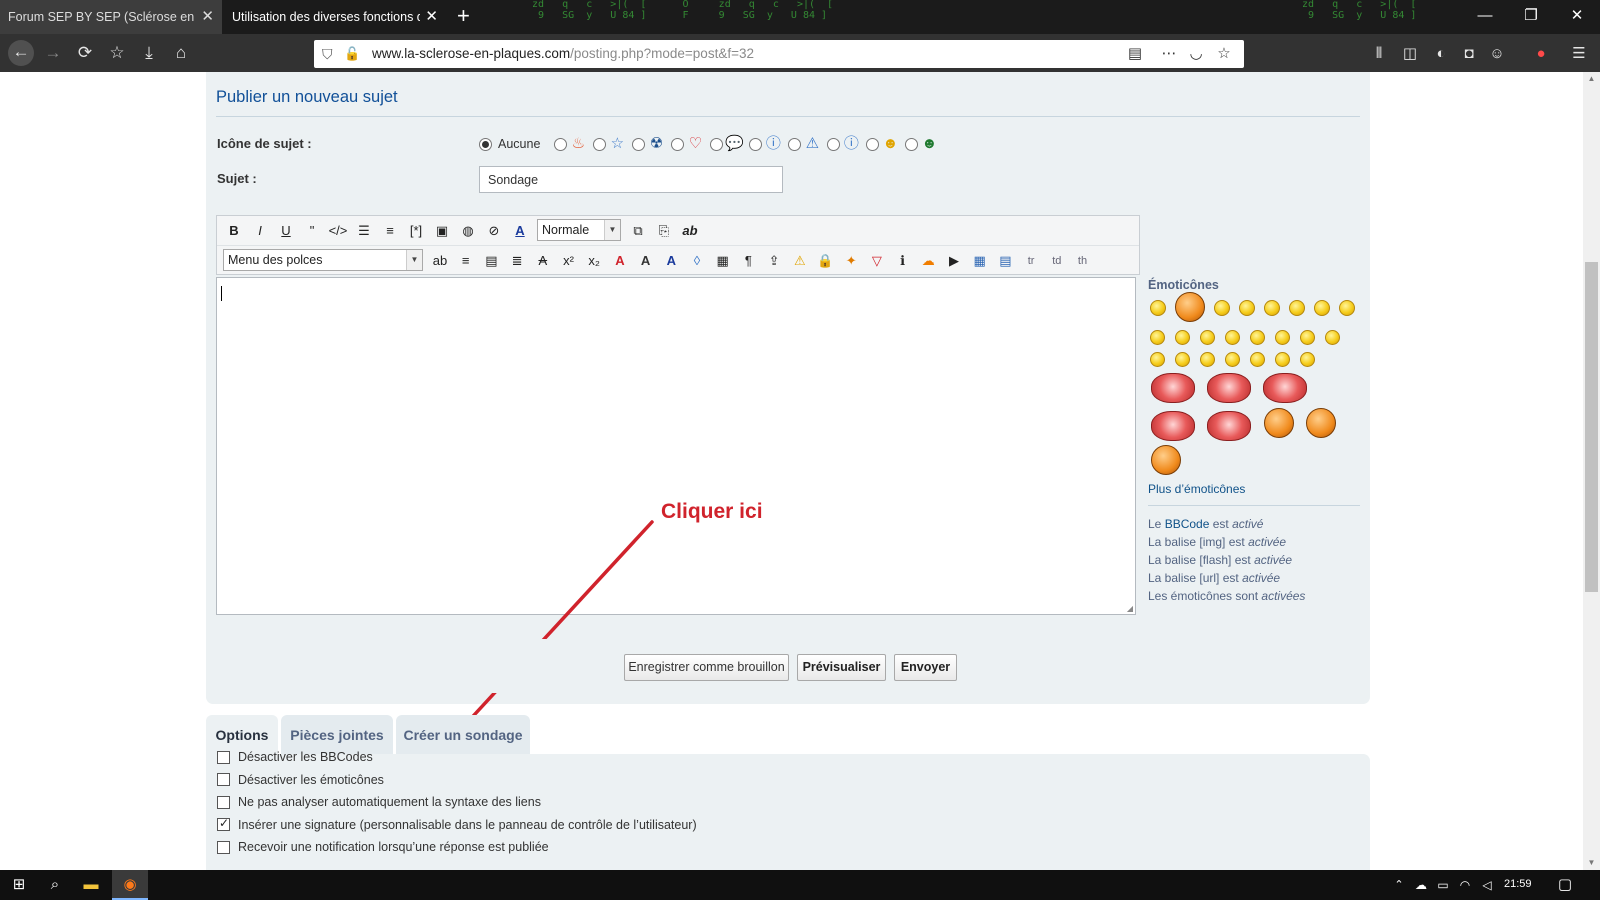  I want to click on account-icon: ☺, so click(1497, 54).